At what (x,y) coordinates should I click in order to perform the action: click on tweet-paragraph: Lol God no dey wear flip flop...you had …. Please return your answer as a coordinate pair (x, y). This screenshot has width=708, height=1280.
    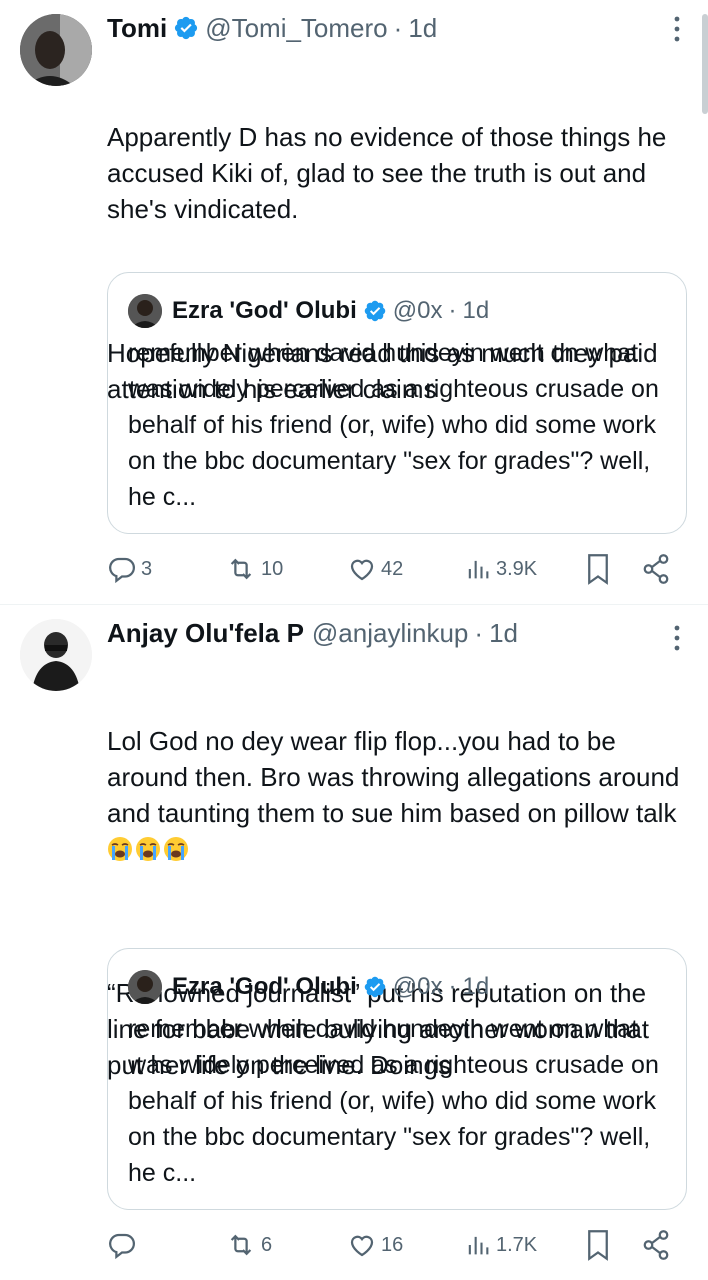
    Looking at the image, I should click on (397, 795).